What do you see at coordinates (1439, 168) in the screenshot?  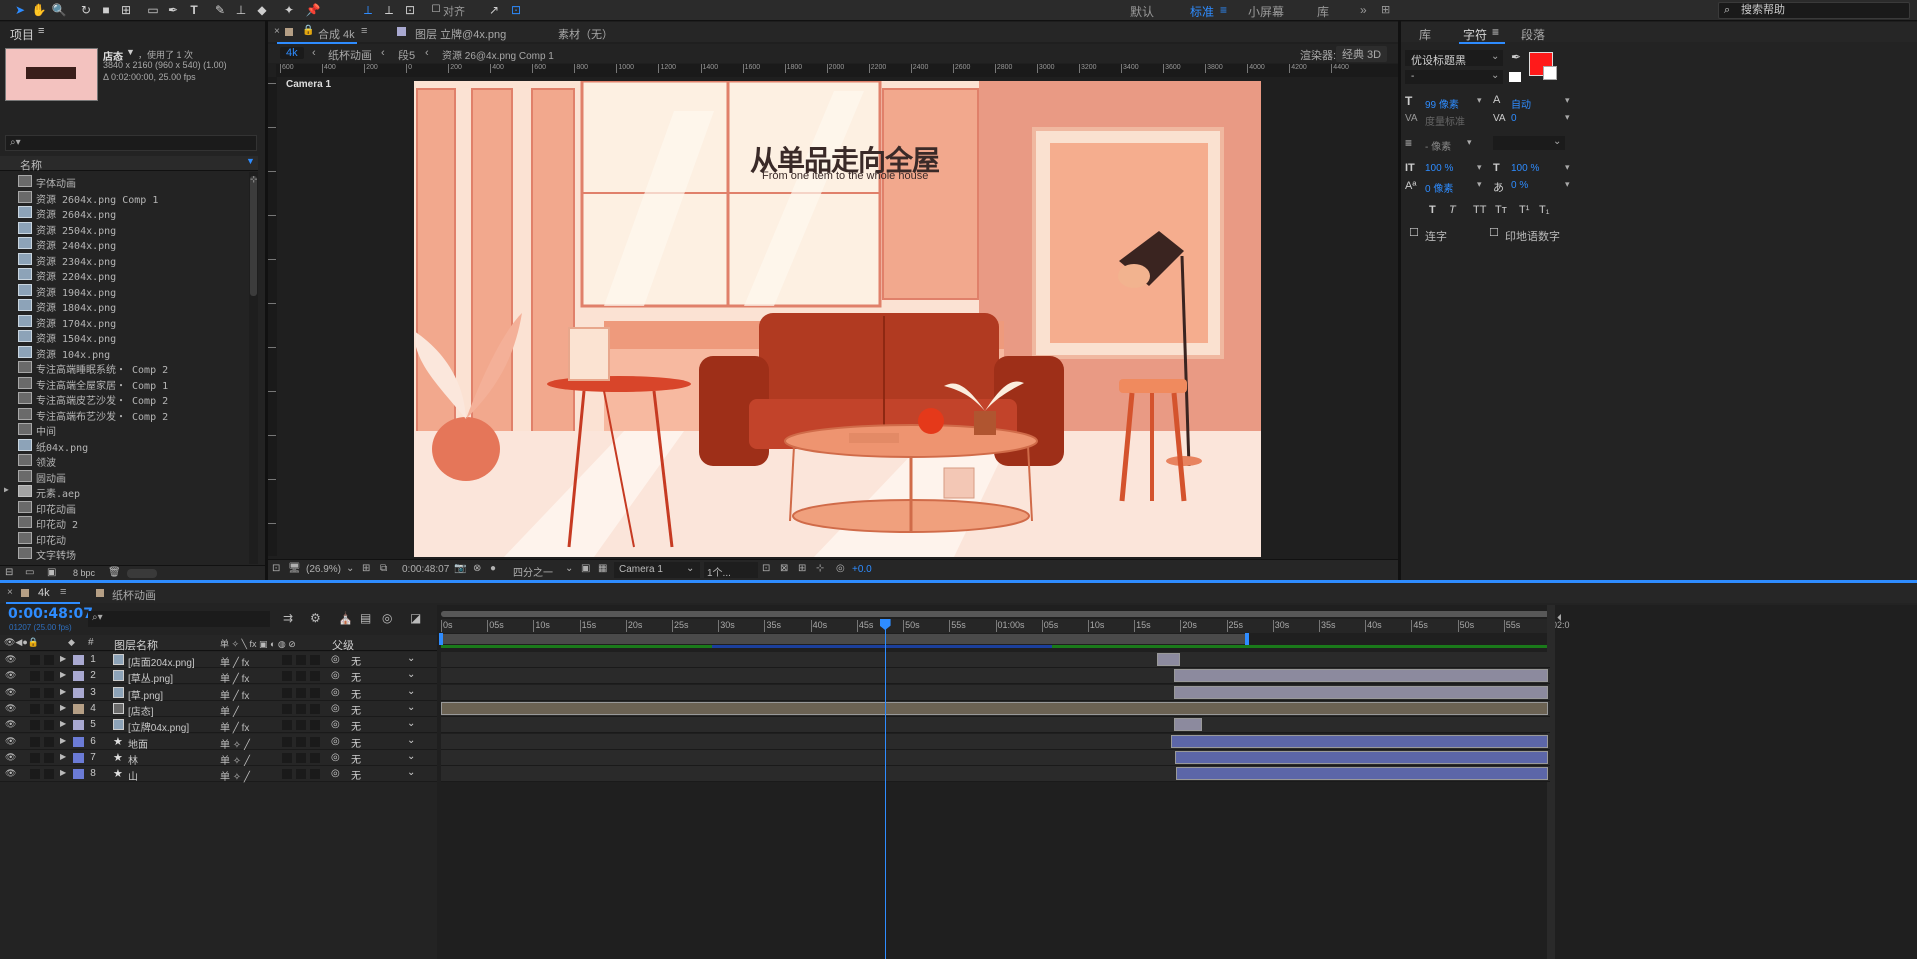 I see `vertical-scale-value: 100 %` at bounding box center [1439, 168].